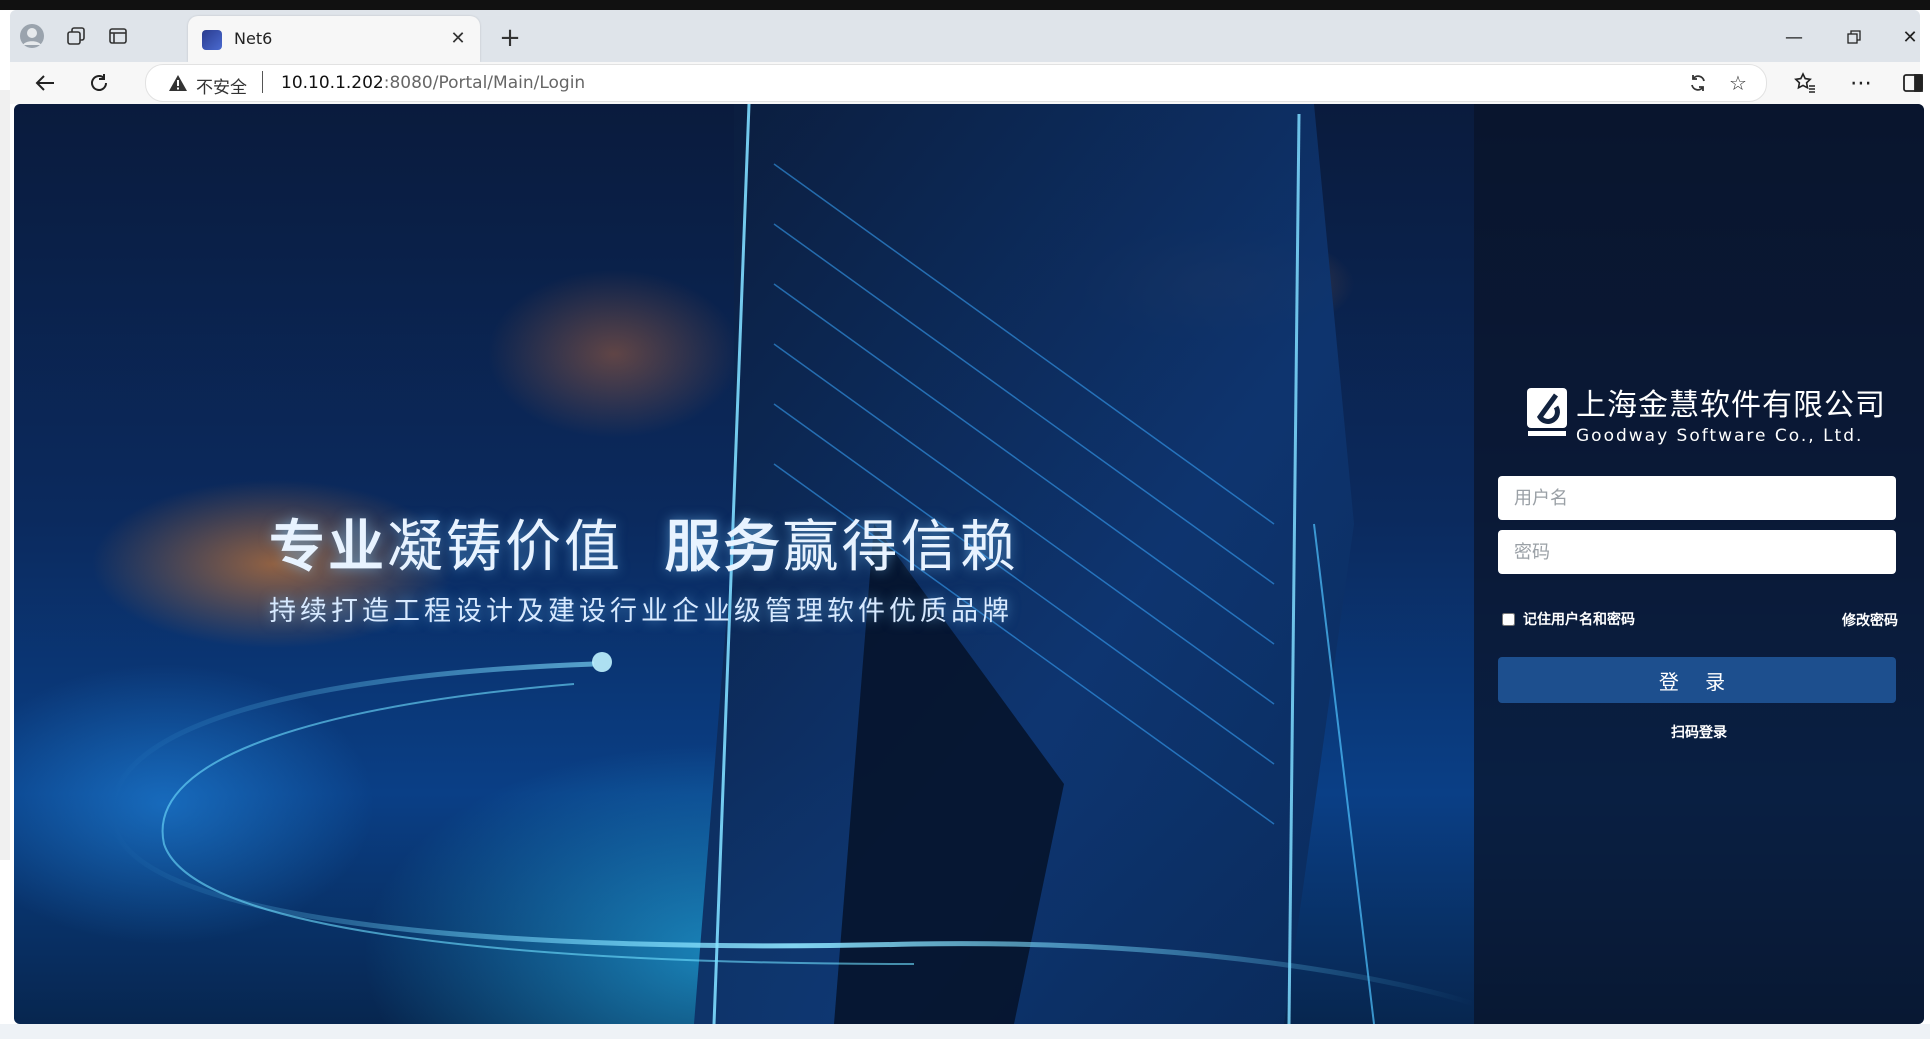  I want to click on company-name-block: 上海金慧软件有限公司 Goodway Software Co., Ltd., so click(1731, 413).